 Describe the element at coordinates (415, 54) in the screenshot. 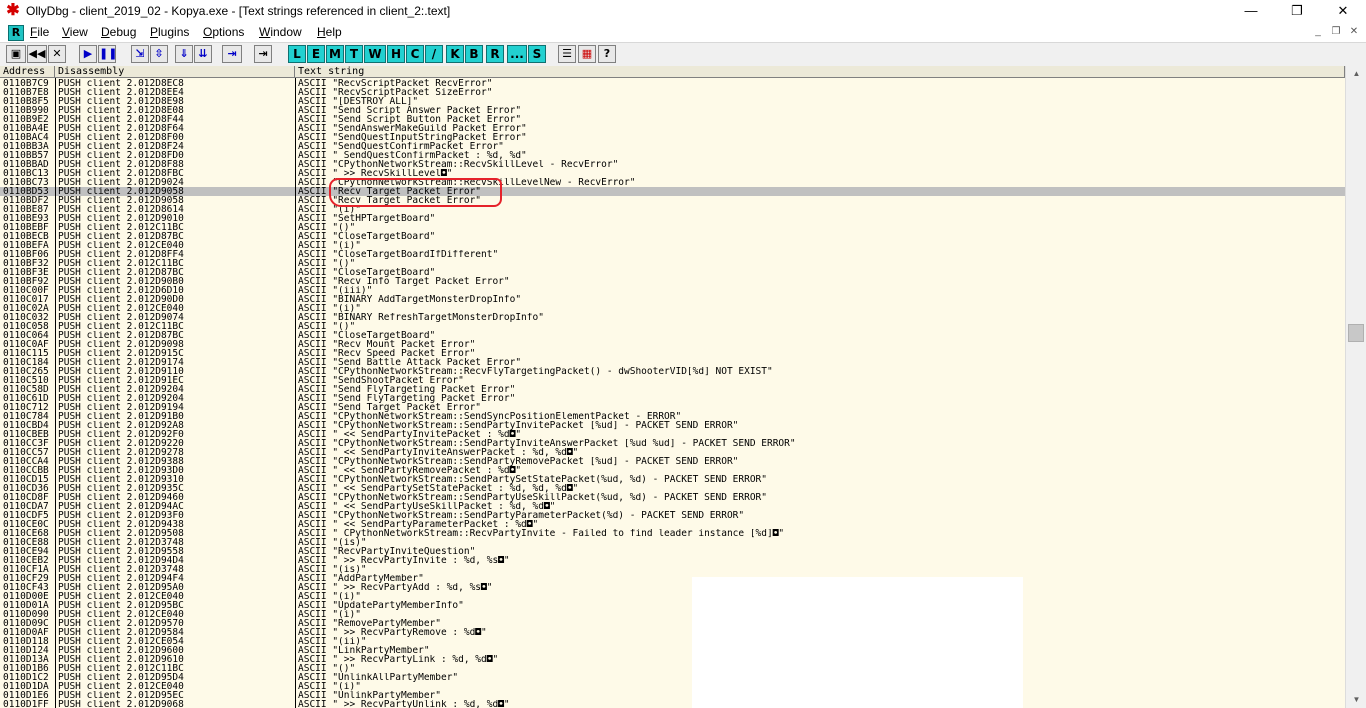

I see `cpu-button: C` at that location.